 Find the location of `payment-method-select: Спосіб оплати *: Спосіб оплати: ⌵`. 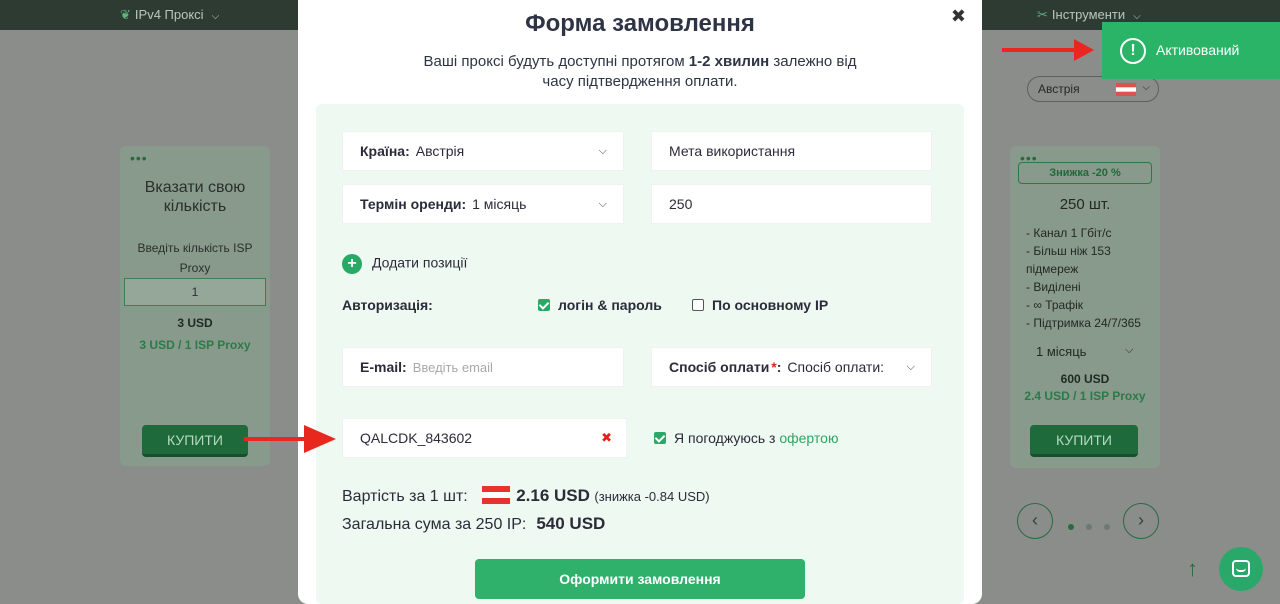

payment-method-select: Спосіб оплати *: Спосіб оплати: ⌵ is located at coordinates (791, 367).